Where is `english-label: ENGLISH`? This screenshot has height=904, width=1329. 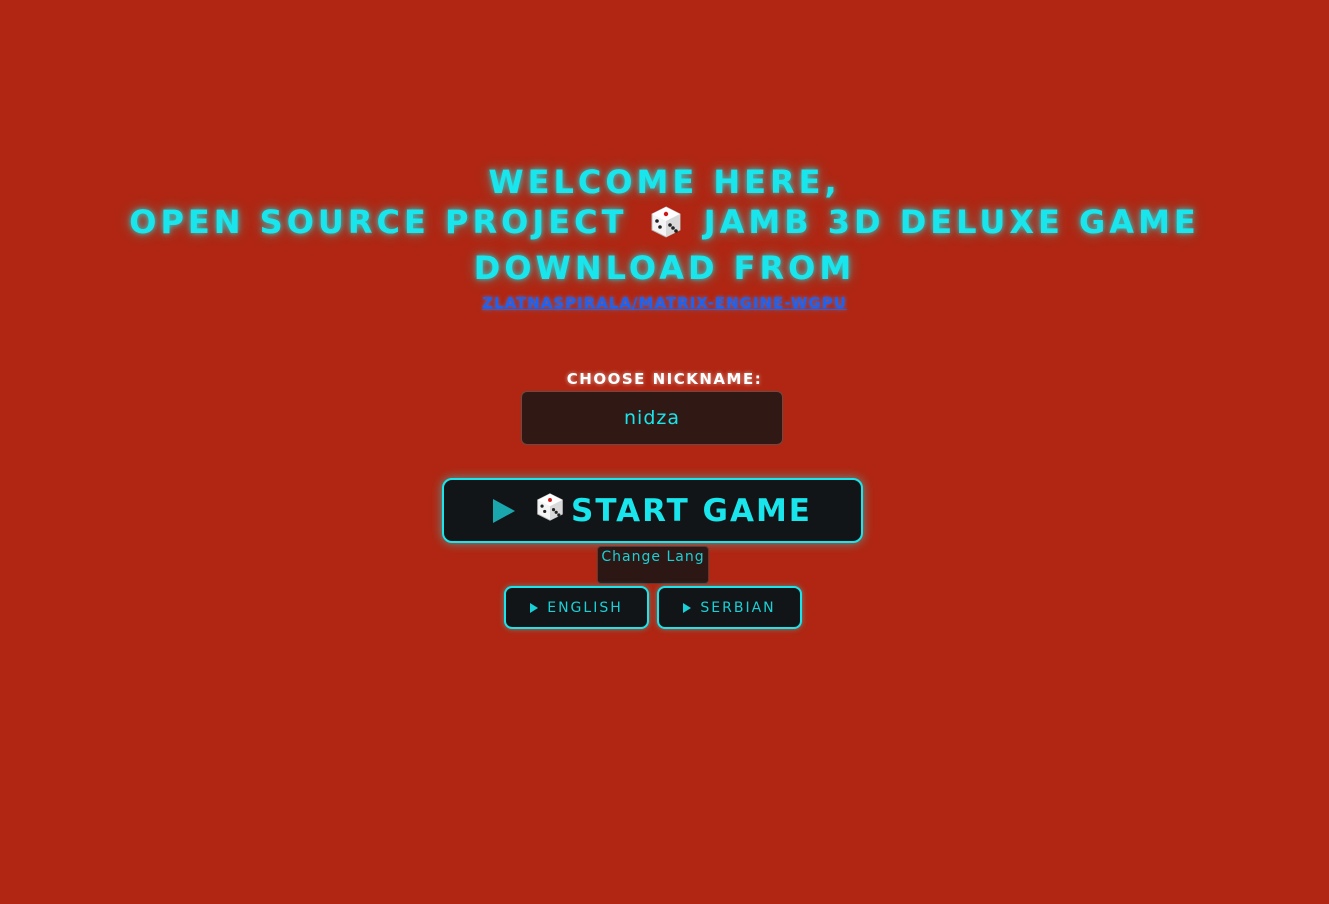
english-label: ENGLISH is located at coordinates (585, 607).